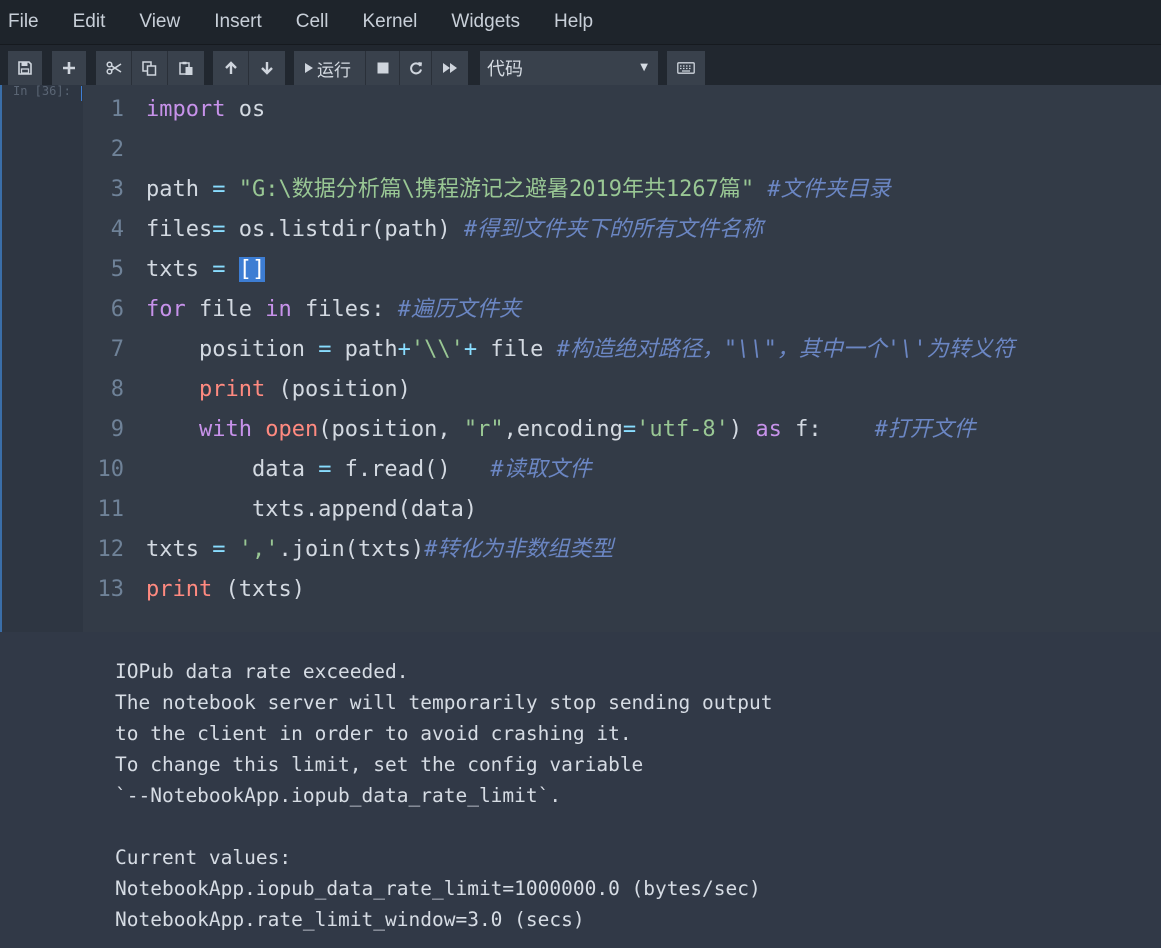  What do you see at coordinates (785, 349) in the screenshot?
I see `code-comment: #构造绝对路径，"\\"，其中一个'\'为转义符` at bounding box center [785, 349].